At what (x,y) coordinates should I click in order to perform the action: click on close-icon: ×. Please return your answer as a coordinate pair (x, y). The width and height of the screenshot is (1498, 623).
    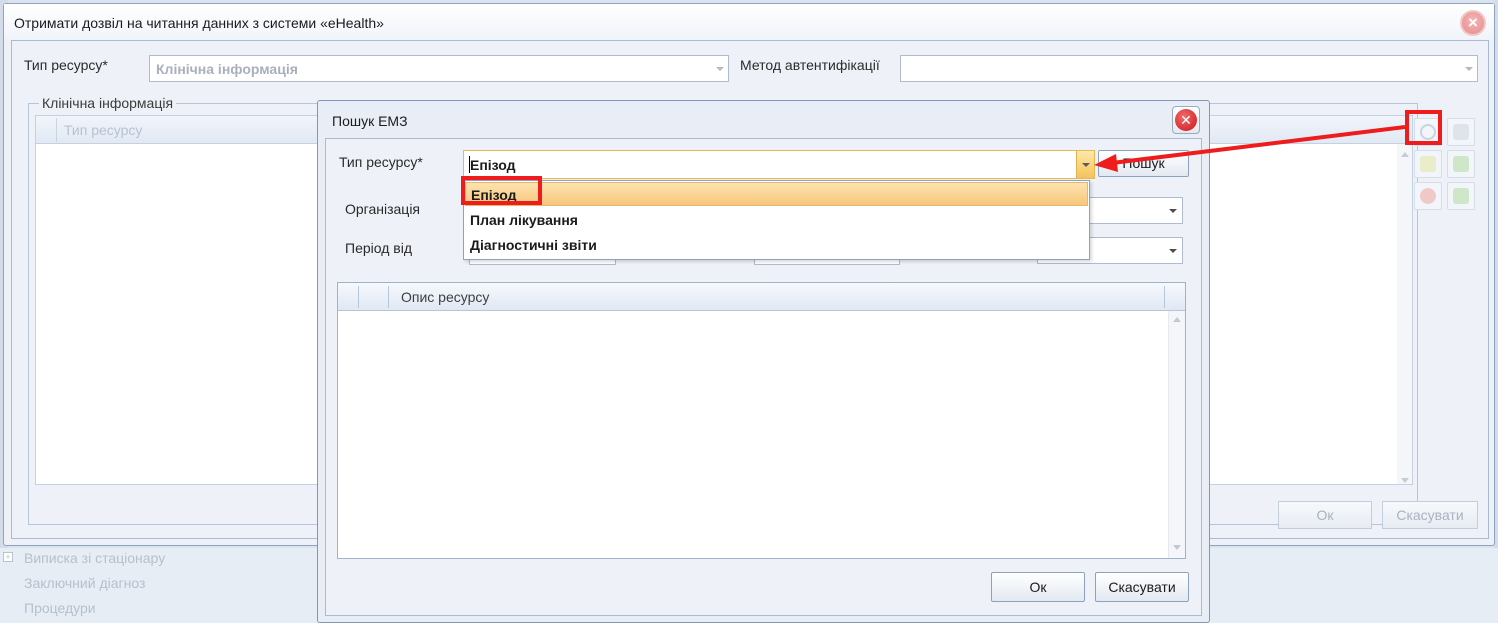
    Looking at the image, I should click on (1473, 23).